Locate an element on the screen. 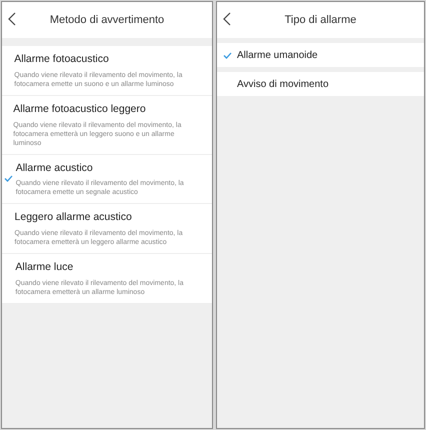  screen-title: Metodo di avvertimento is located at coordinates (107, 20).